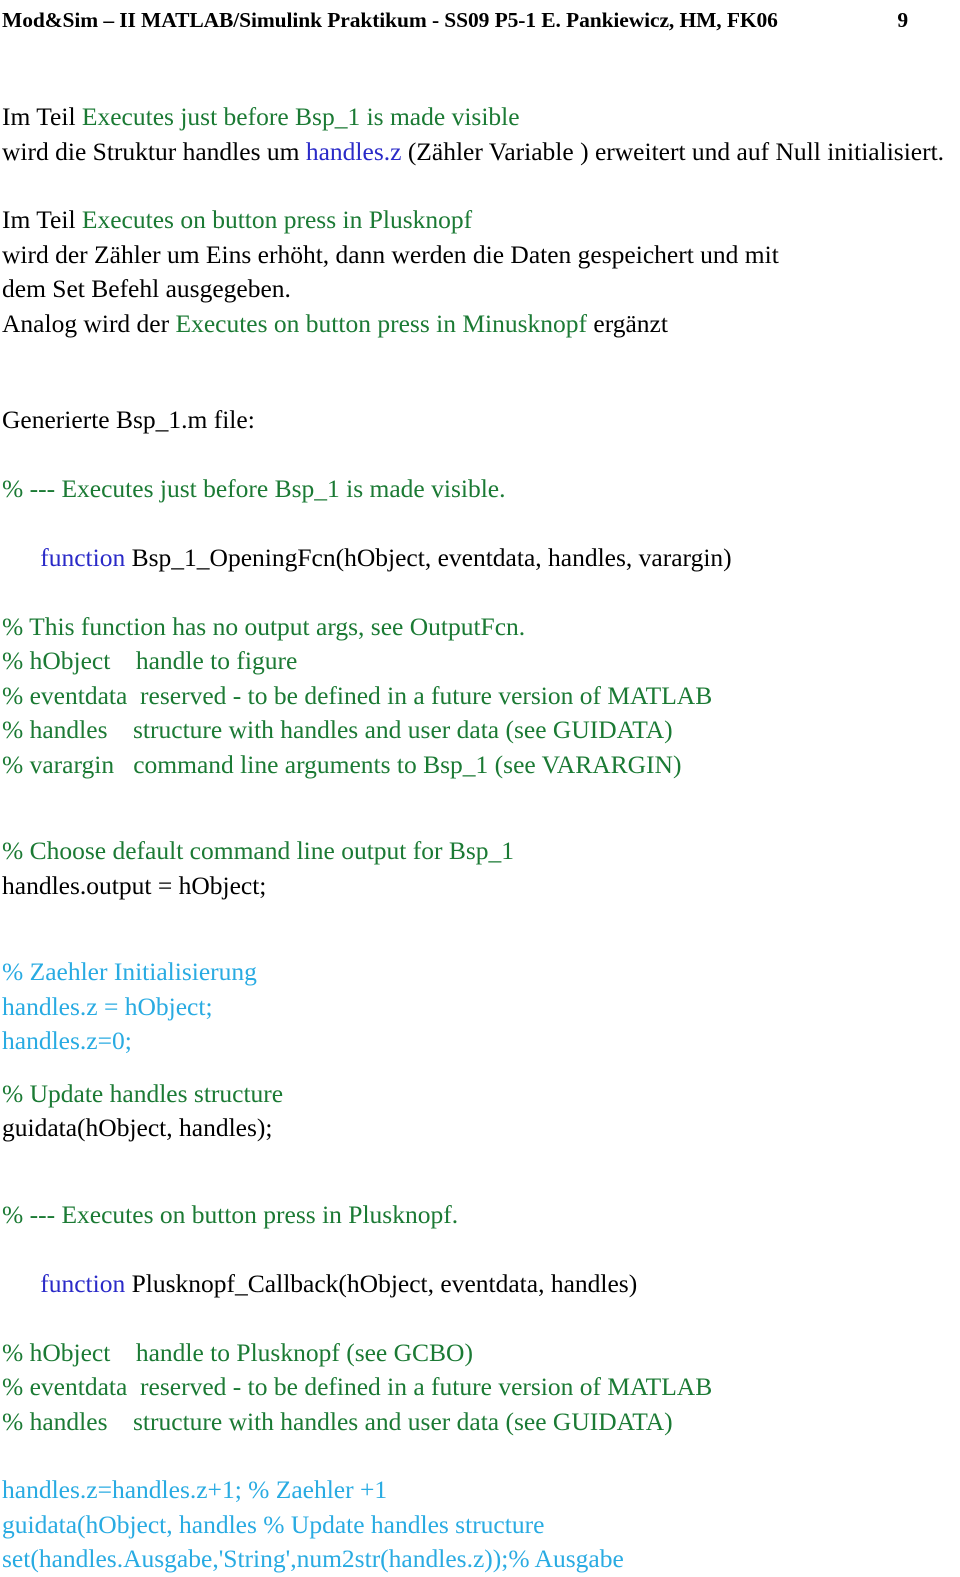 The image size is (960, 1577). Describe the element at coordinates (134, 885) in the screenshot. I see `code-statement-line: handles.output = hObject;` at that location.